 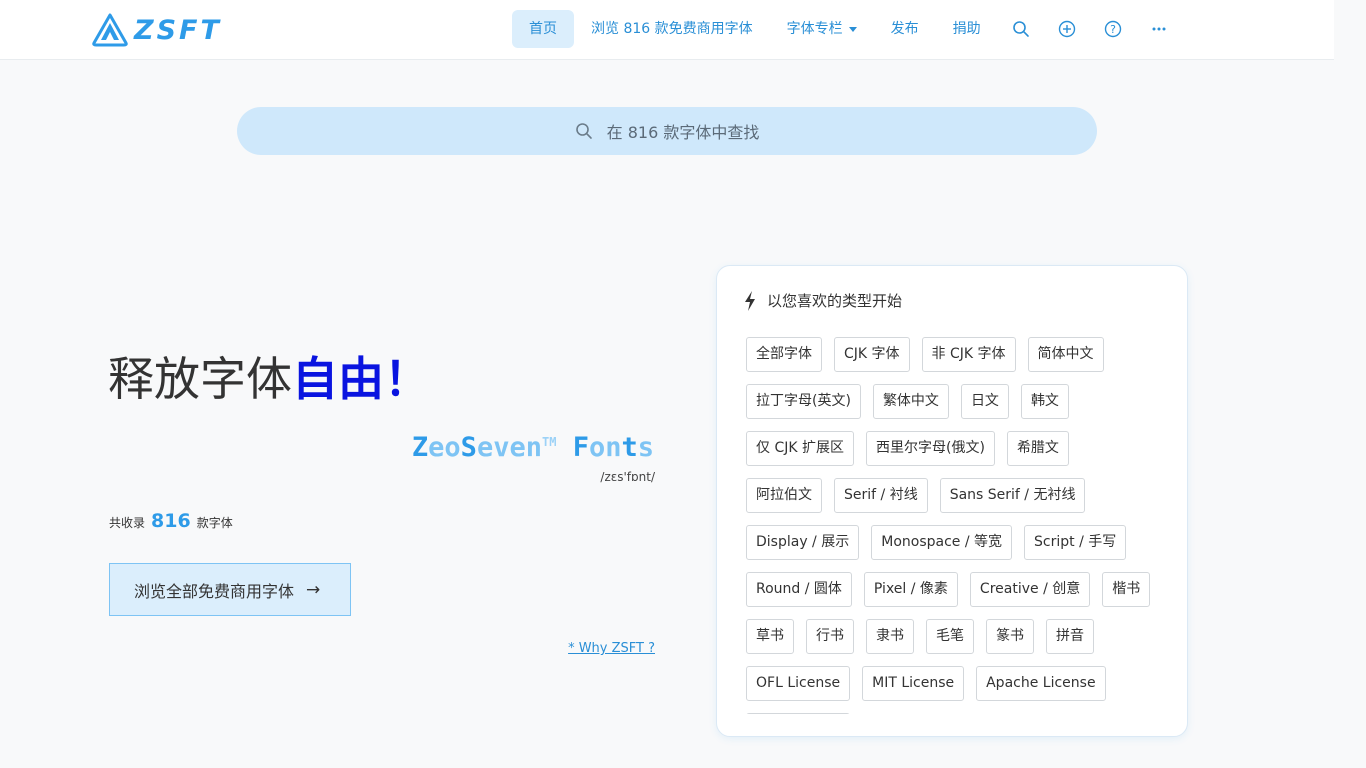 I want to click on phonetic-text: /zɛs'fɒnt/, so click(x=627, y=477).